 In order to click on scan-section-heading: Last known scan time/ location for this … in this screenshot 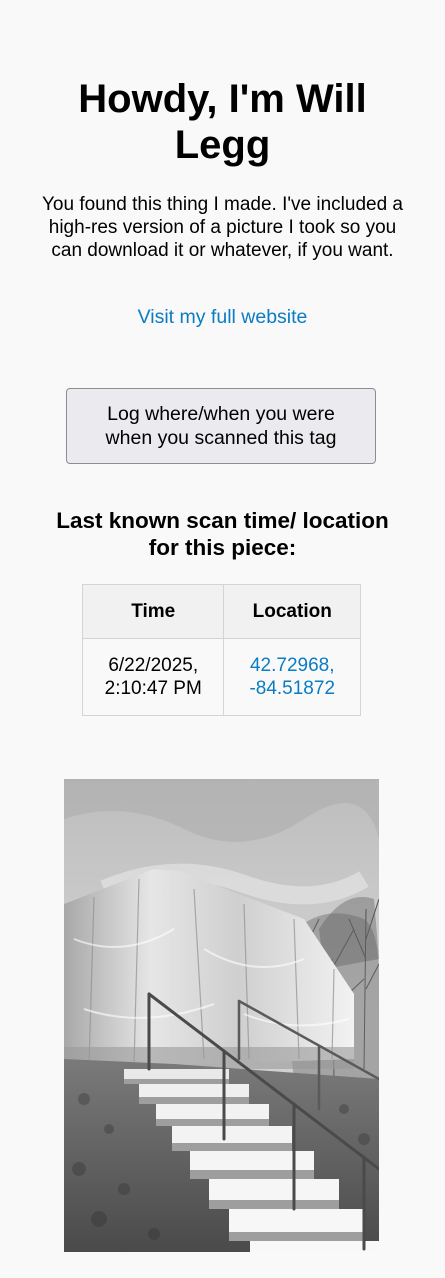, I will do `click(222, 534)`.